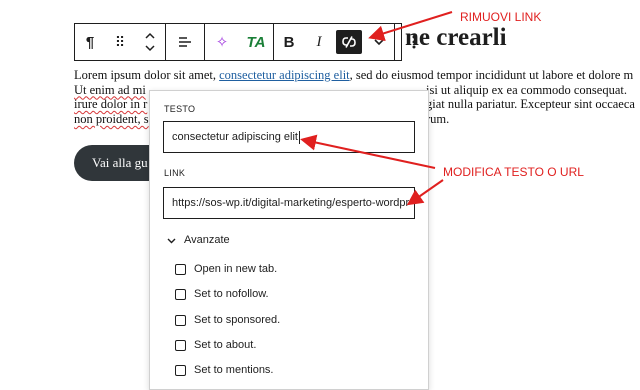  What do you see at coordinates (425, 192) in the screenshot?
I see `arrow-to-url-input` at bounding box center [425, 192].